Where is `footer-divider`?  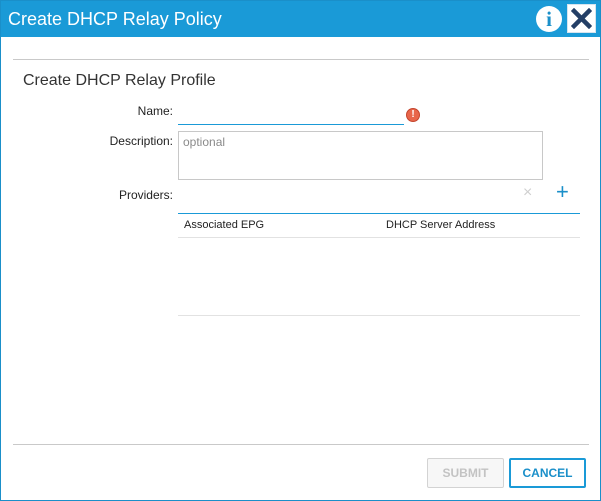
footer-divider is located at coordinates (301, 444).